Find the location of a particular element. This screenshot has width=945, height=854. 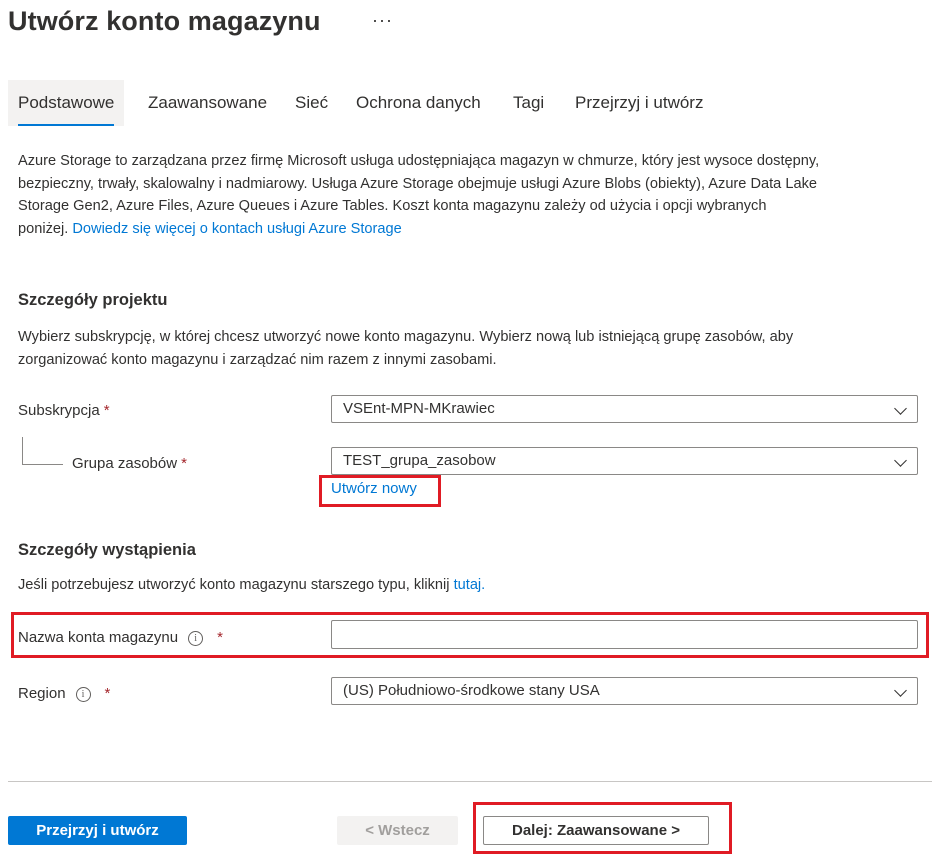

resource-group-label: Grupa zasobów * is located at coordinates (129, 463).